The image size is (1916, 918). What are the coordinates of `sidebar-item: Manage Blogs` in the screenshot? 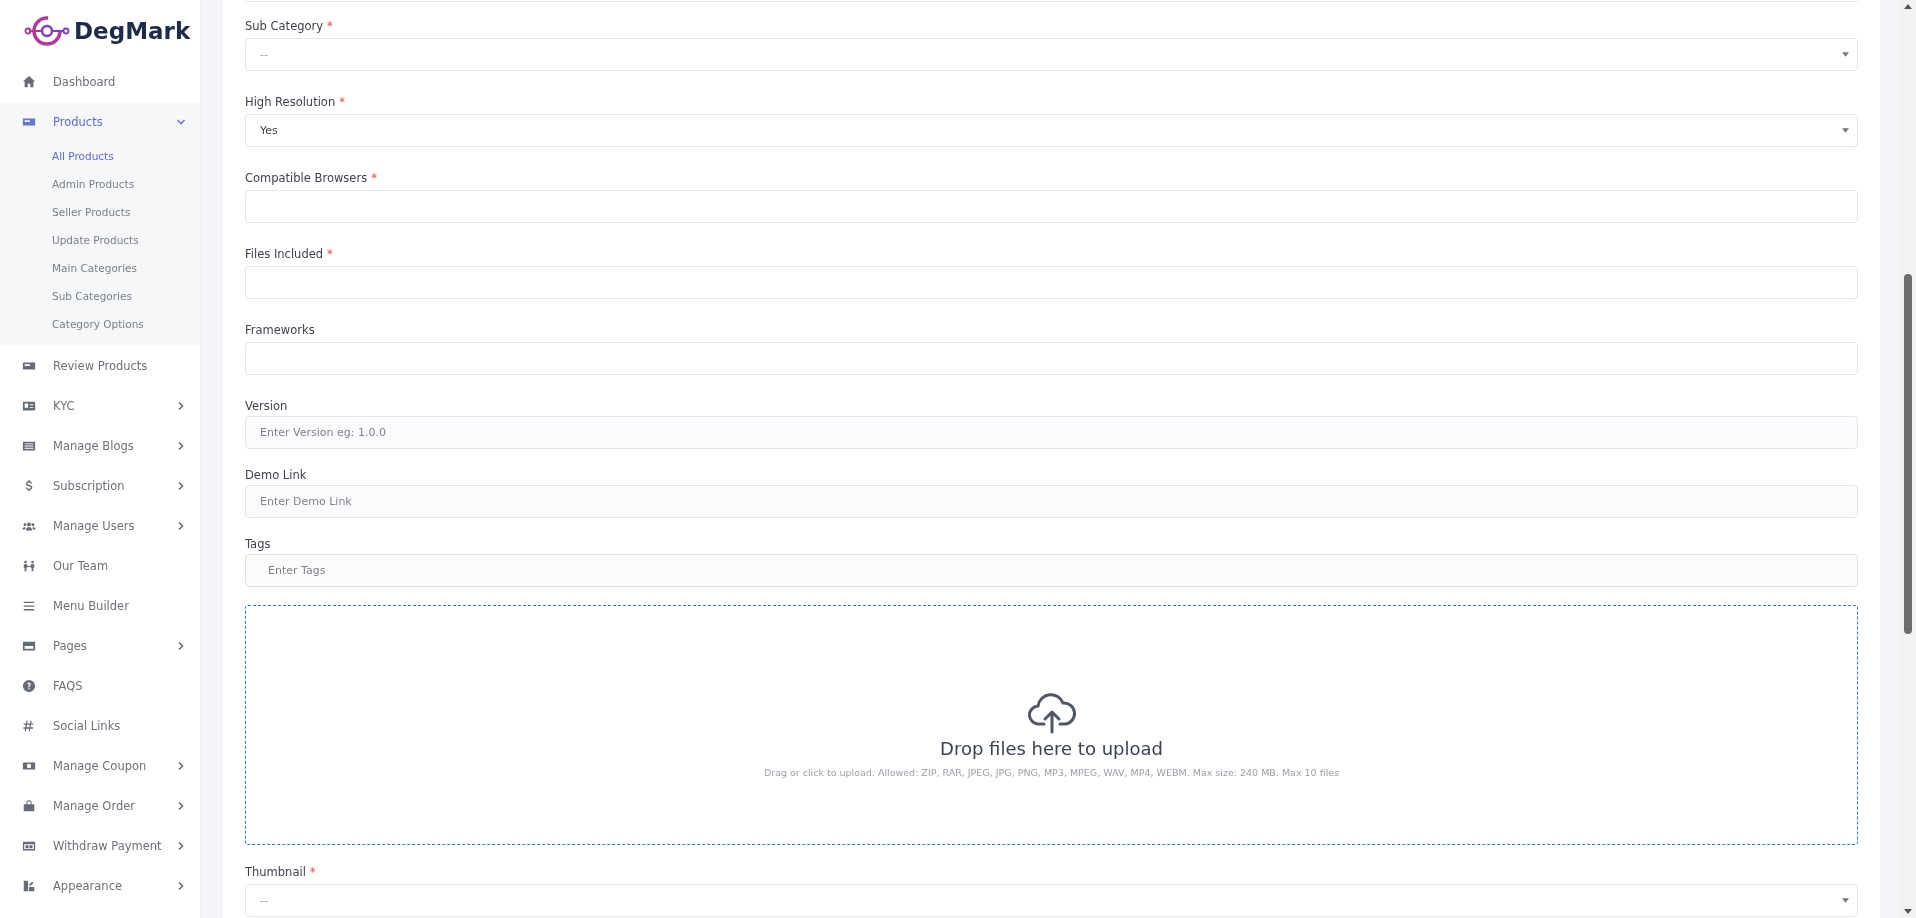 It's located at (100, 446).